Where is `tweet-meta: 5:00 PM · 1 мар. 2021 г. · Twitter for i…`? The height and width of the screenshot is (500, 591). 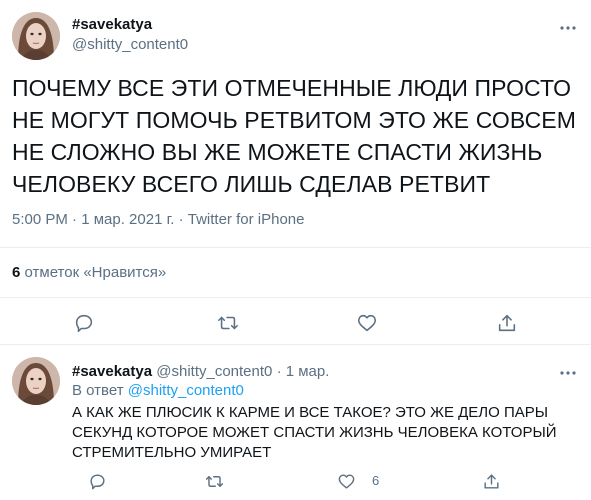 tweet-meta: 5:00 PM · 1 мар. 2021 г. · Twitter for i… is located at coordinates (158, 219).